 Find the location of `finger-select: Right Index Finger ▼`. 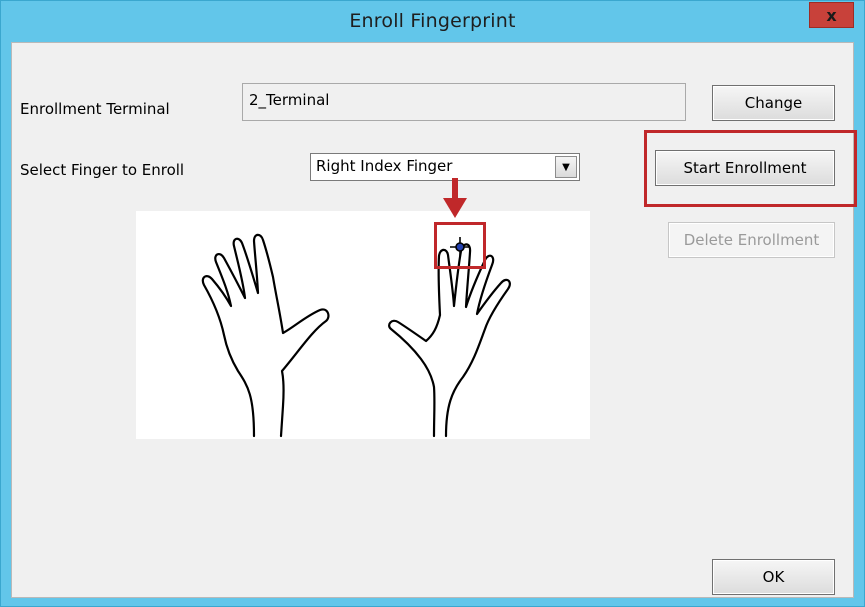

finger-select: Right Index Finger ▼ is located at coordinates (445, 167).